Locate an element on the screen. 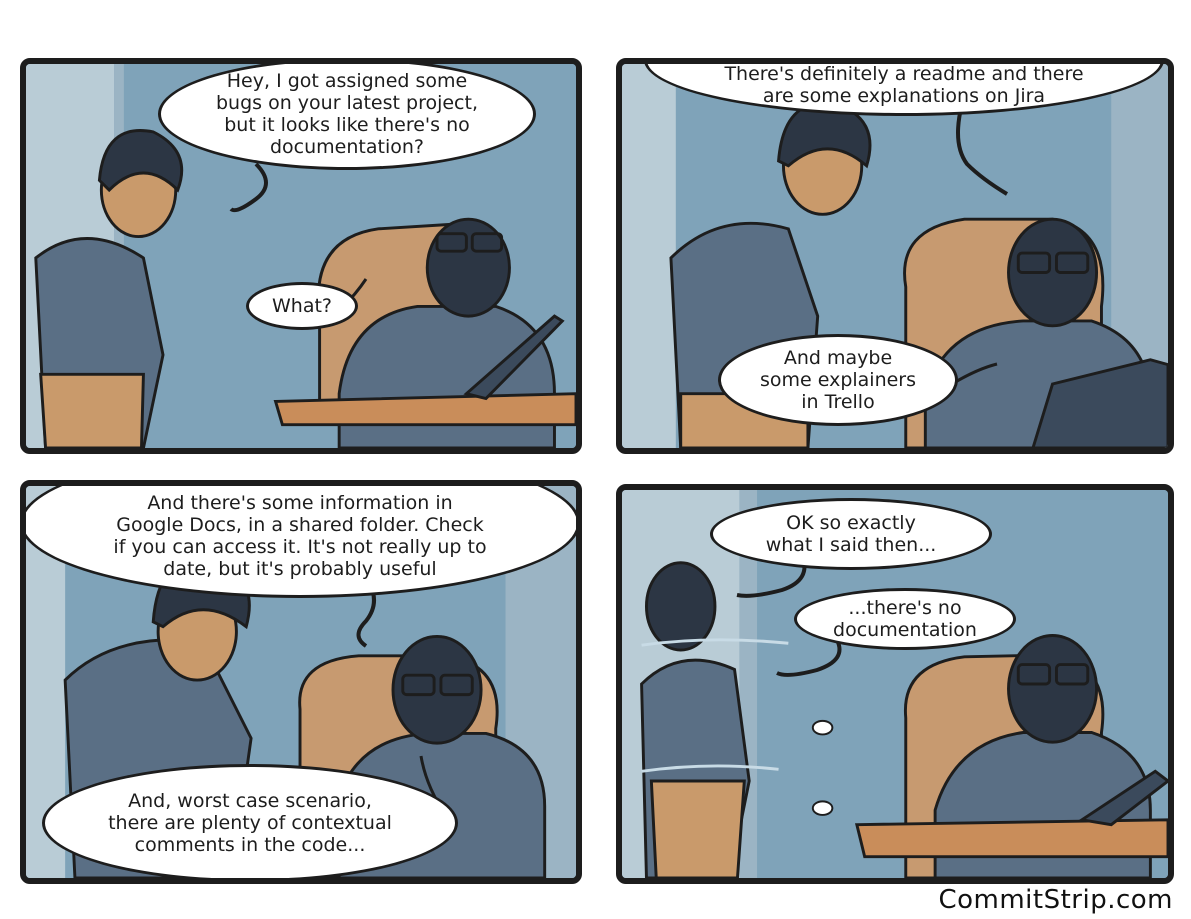  site-credit: CommitStrip.com is located at coordinates (1055, 900).